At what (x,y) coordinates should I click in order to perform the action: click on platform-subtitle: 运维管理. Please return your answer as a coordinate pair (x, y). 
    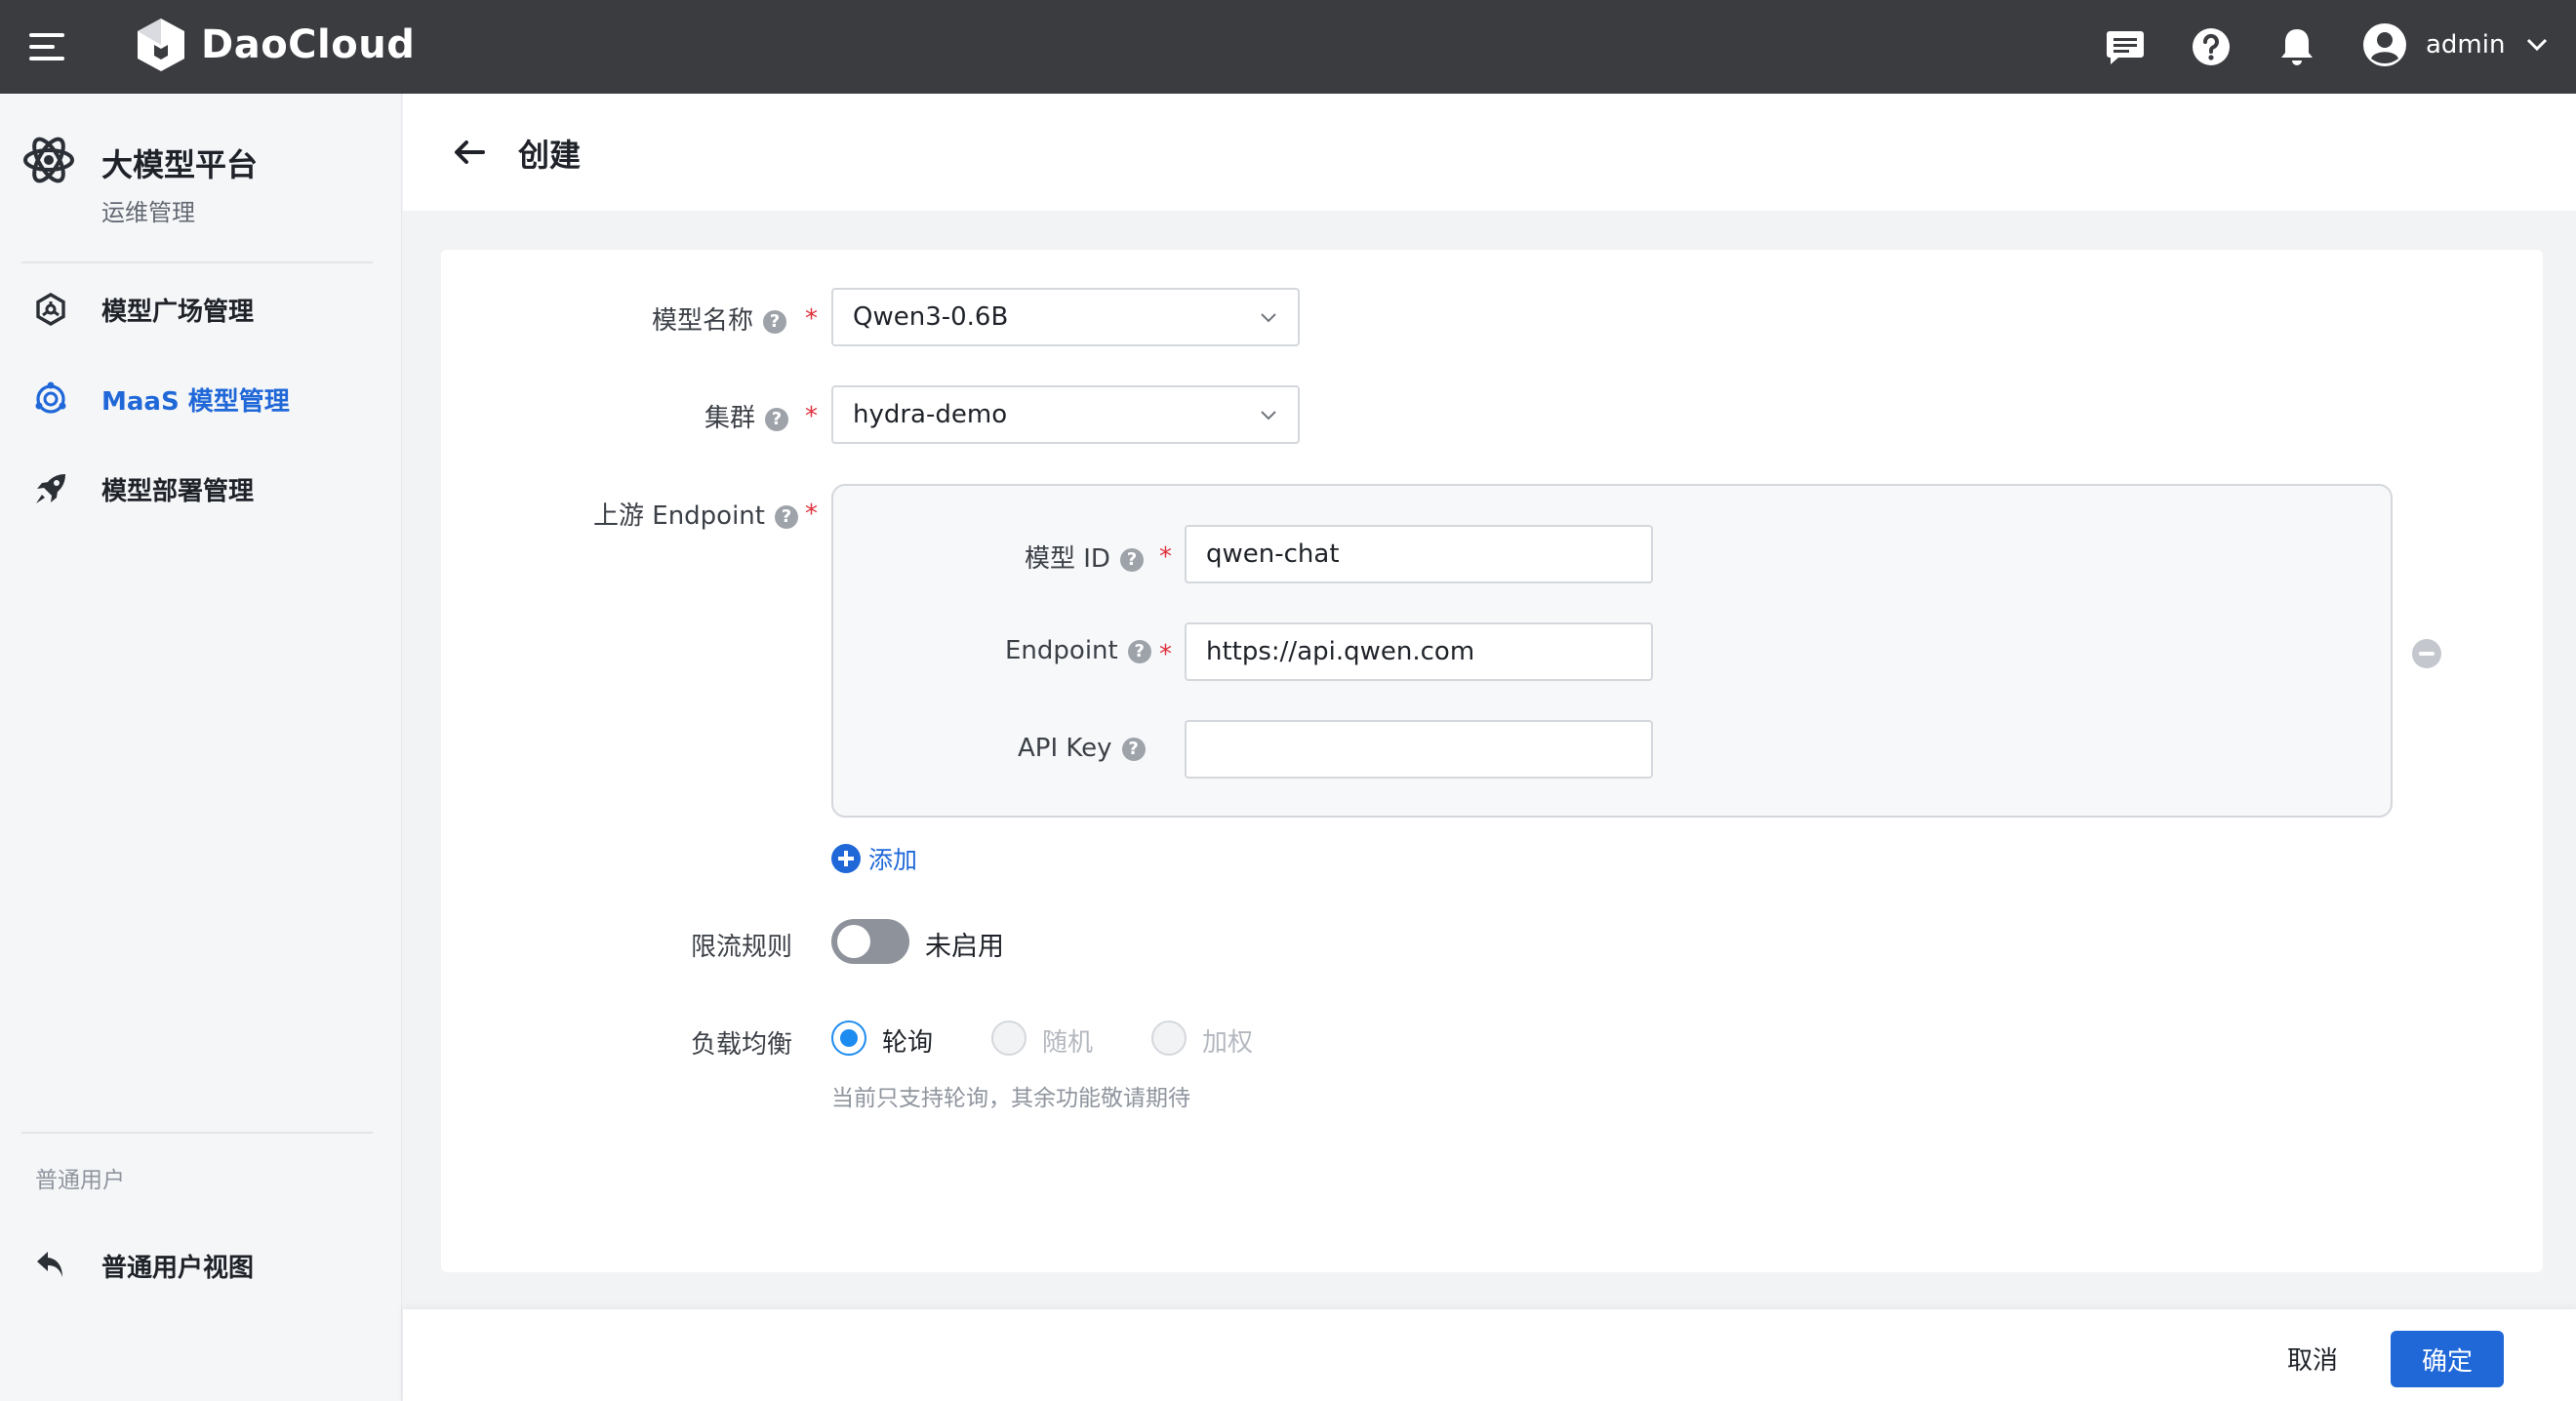
    Looking at the image, I should click on (148, 213).